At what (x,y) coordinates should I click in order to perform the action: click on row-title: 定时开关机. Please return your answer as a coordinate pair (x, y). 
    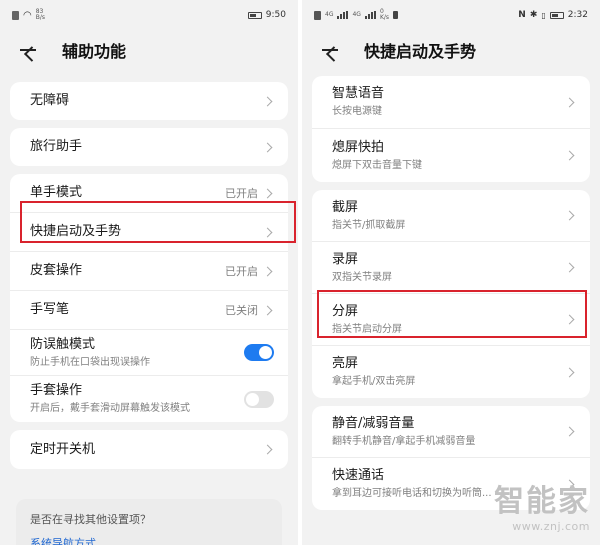
    Looking at the image, I should click on (63, 449).